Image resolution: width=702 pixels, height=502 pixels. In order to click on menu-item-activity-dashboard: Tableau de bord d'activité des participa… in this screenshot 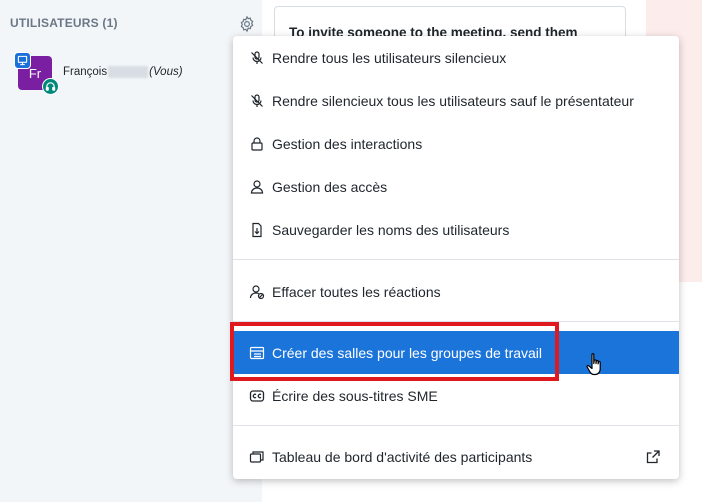, I will do `click(456, 456)`.